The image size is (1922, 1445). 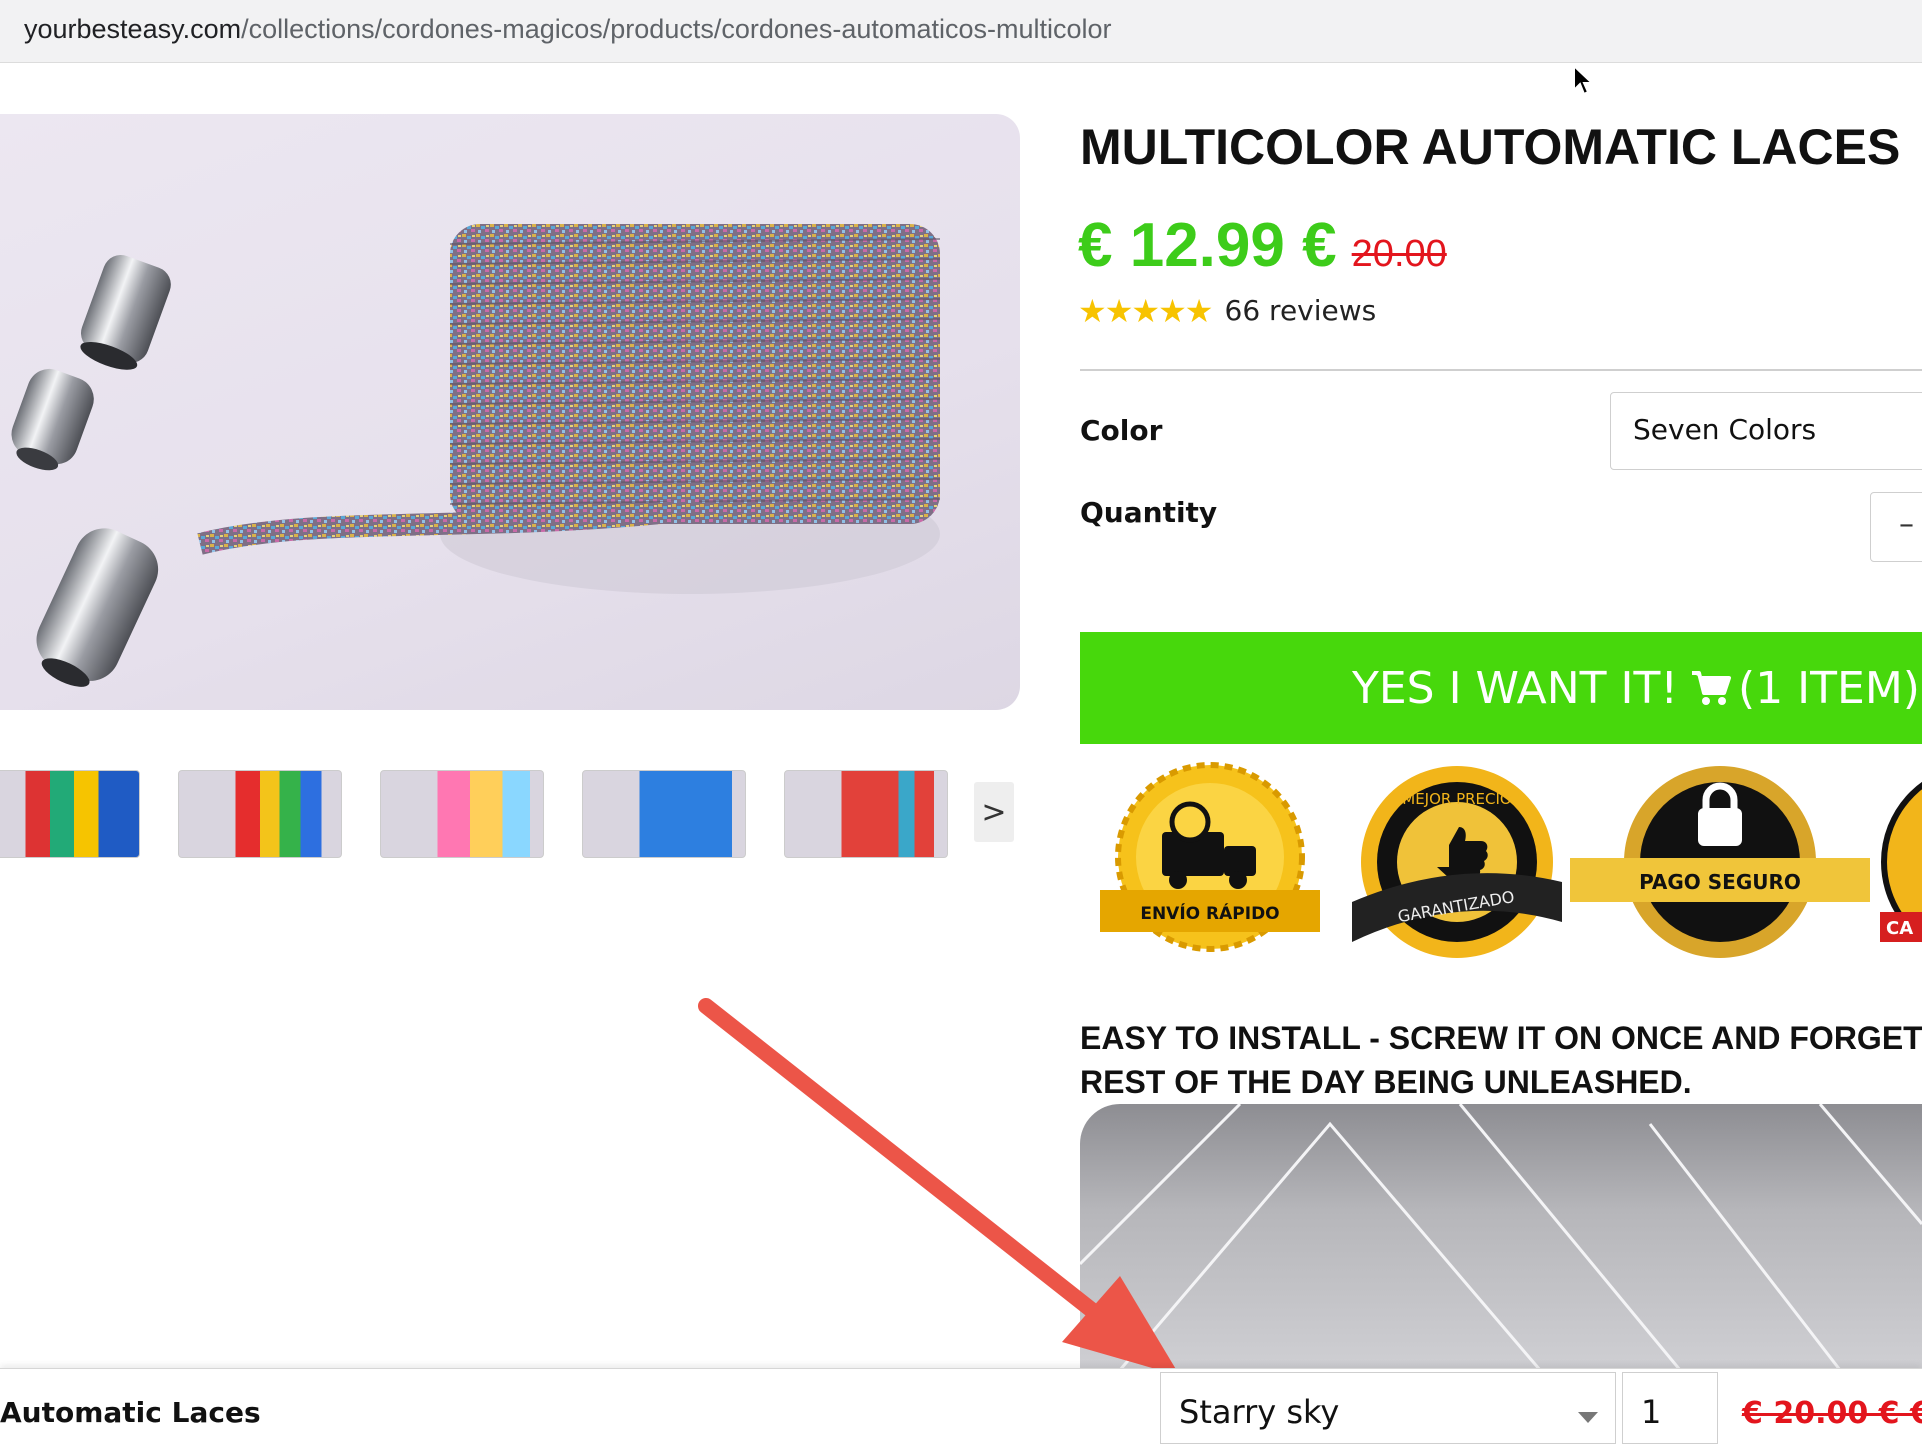 I want to click on sticky-price: € 20.00 € €, so click(x=1832, y=1413).